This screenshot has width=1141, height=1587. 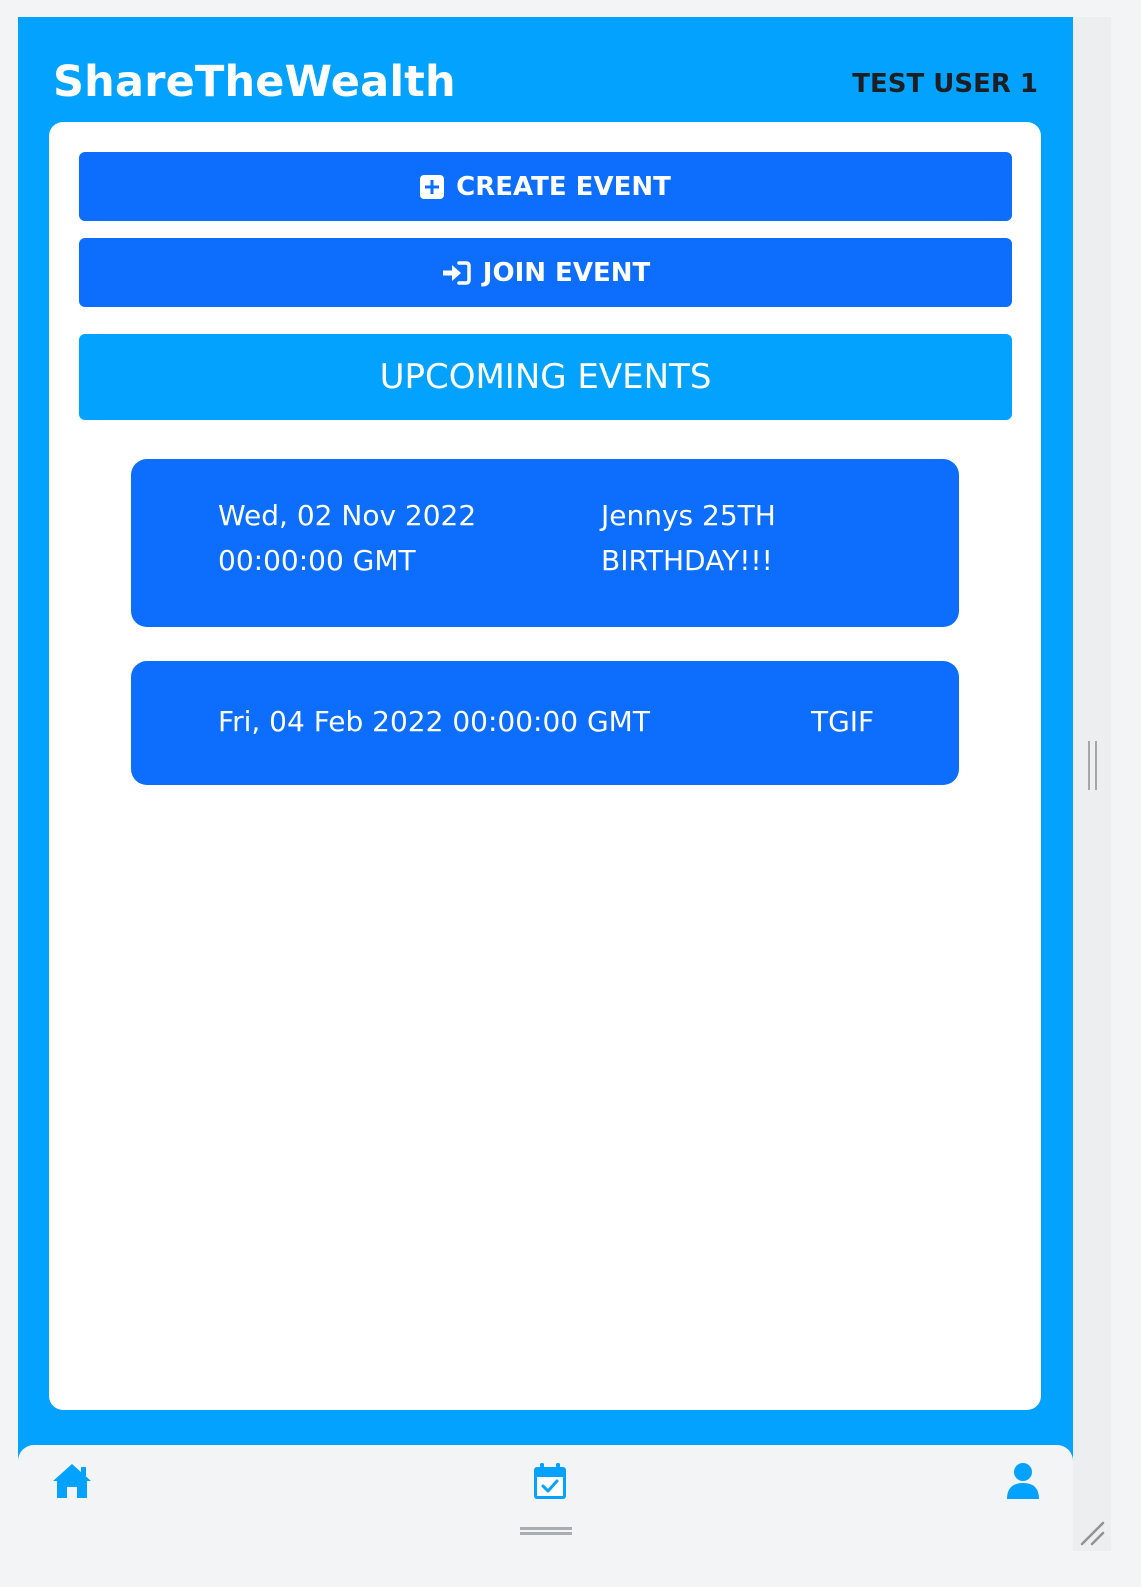 What do you see at coordinates (546, 1531) in the screenshot?
I see `home-indicator` at bounding box center [546, 1531].